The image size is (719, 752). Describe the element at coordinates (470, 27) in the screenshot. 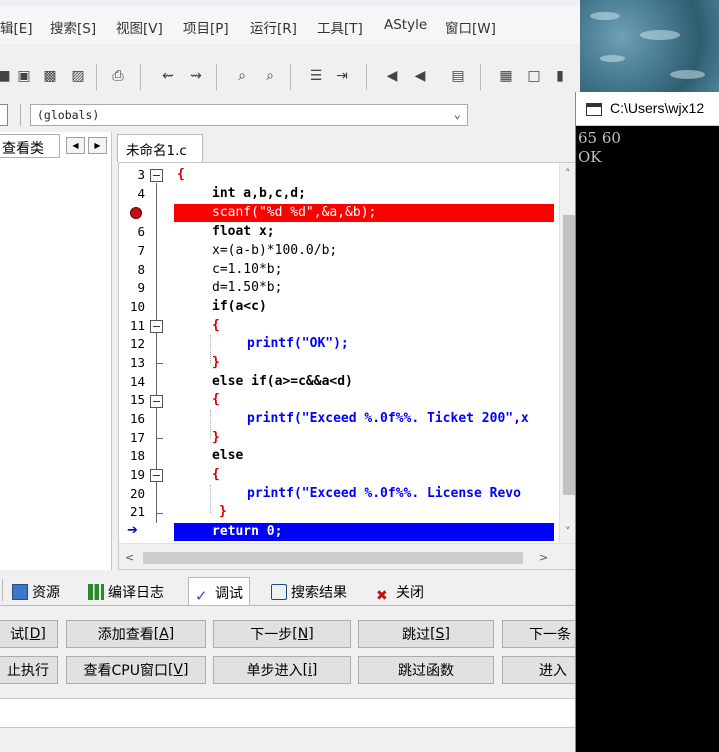

I see `menu-window: 窗口[W]` at that location.